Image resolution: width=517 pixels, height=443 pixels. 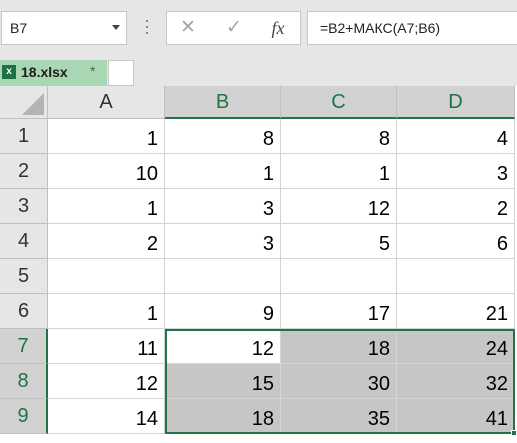 What do you see at coordinates (64, 28) in the screenshot?
I see `name-box: B7` at bounding box center [64, 28].